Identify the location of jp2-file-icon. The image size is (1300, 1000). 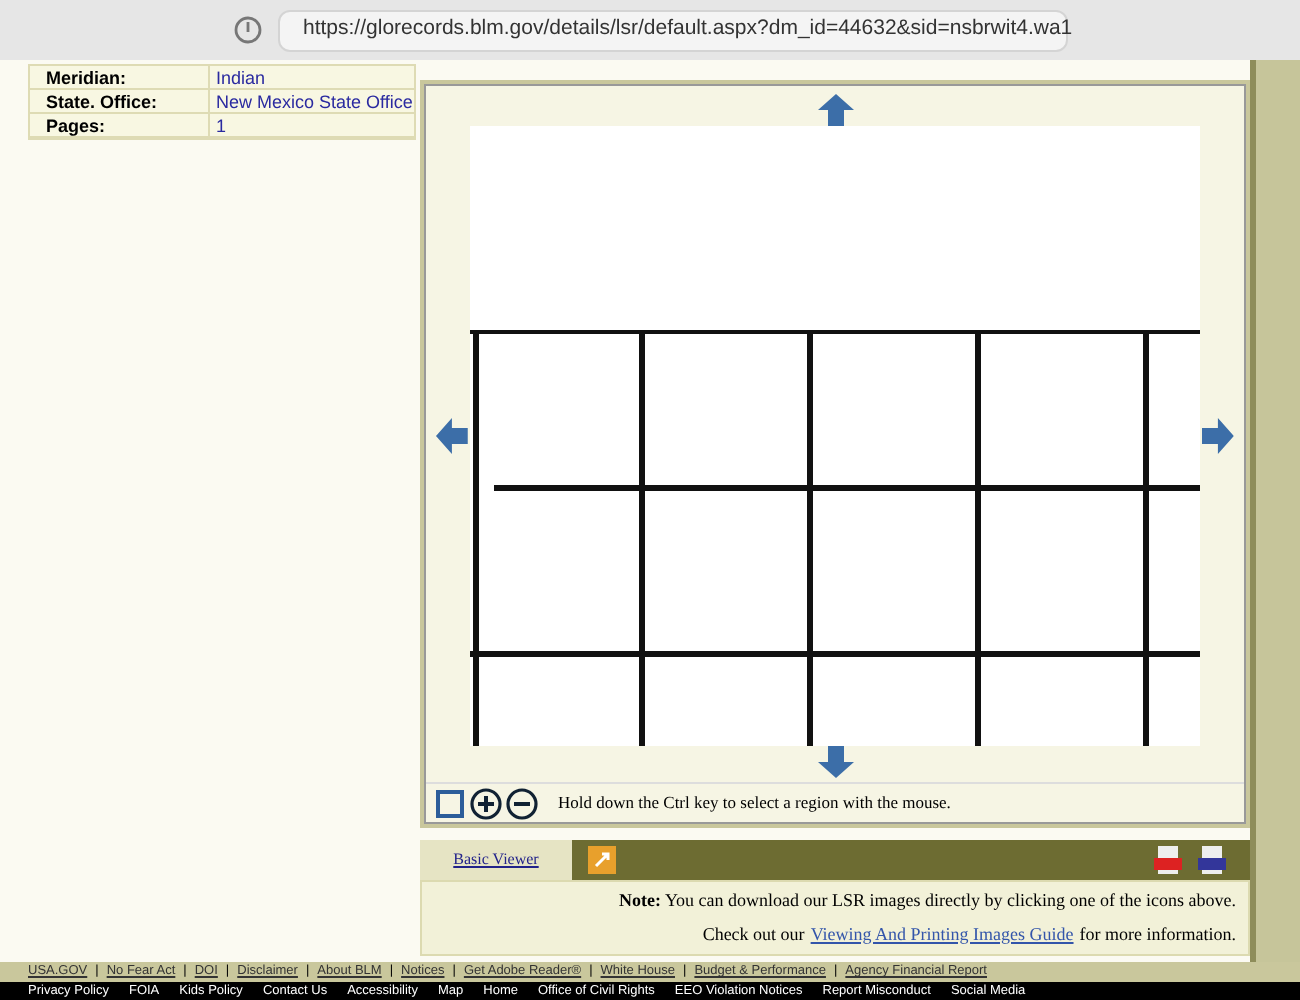
(1212, 860).